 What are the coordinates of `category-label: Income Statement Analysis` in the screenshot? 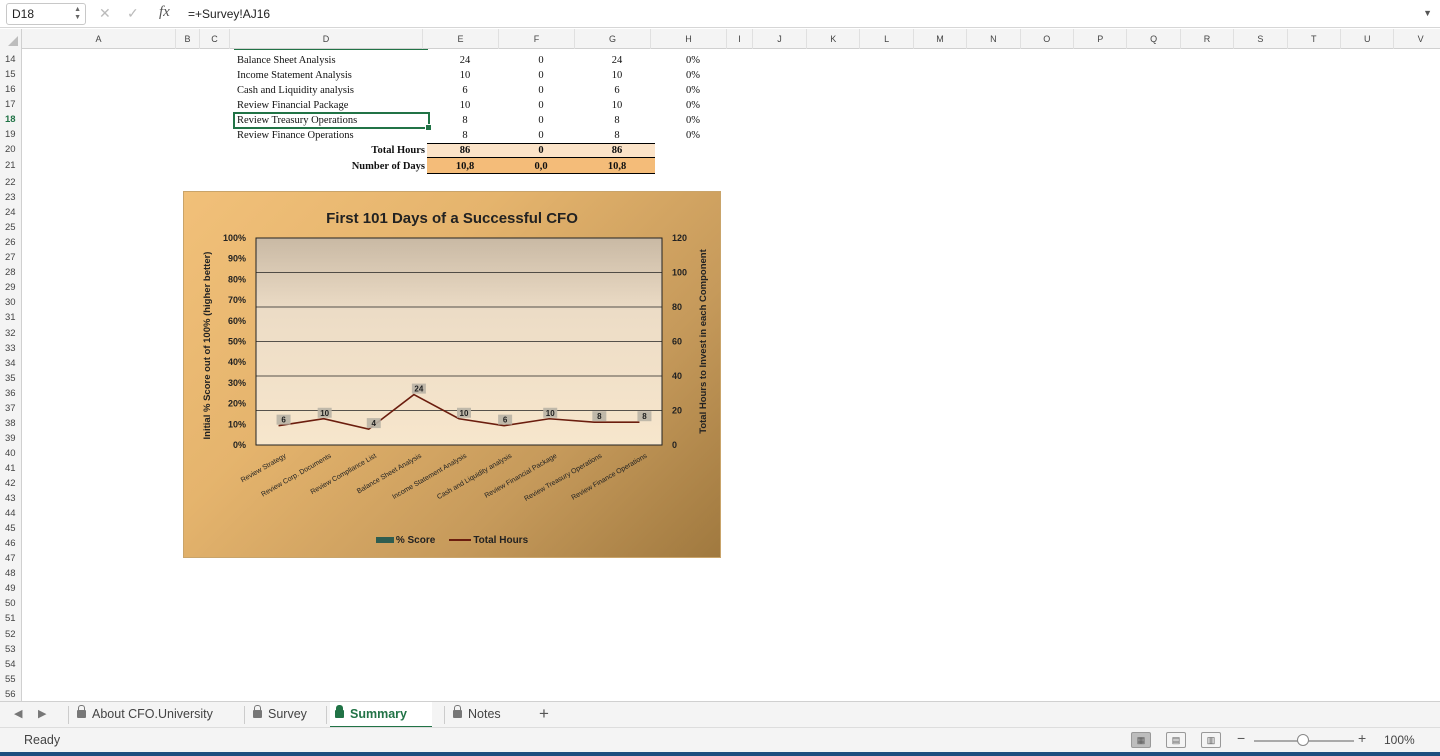 It's located at (429, 476).